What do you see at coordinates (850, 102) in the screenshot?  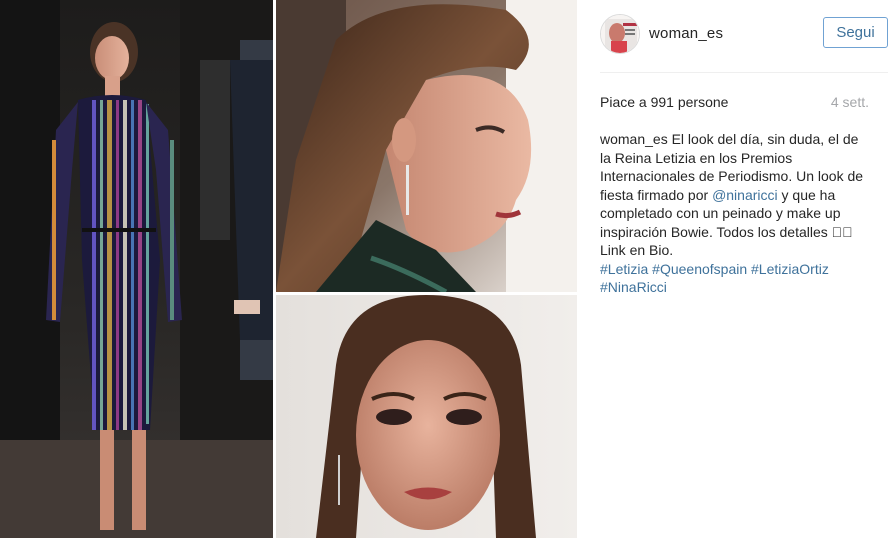 I see `post-age: 4 sett.` at bounding box center [850, 102].